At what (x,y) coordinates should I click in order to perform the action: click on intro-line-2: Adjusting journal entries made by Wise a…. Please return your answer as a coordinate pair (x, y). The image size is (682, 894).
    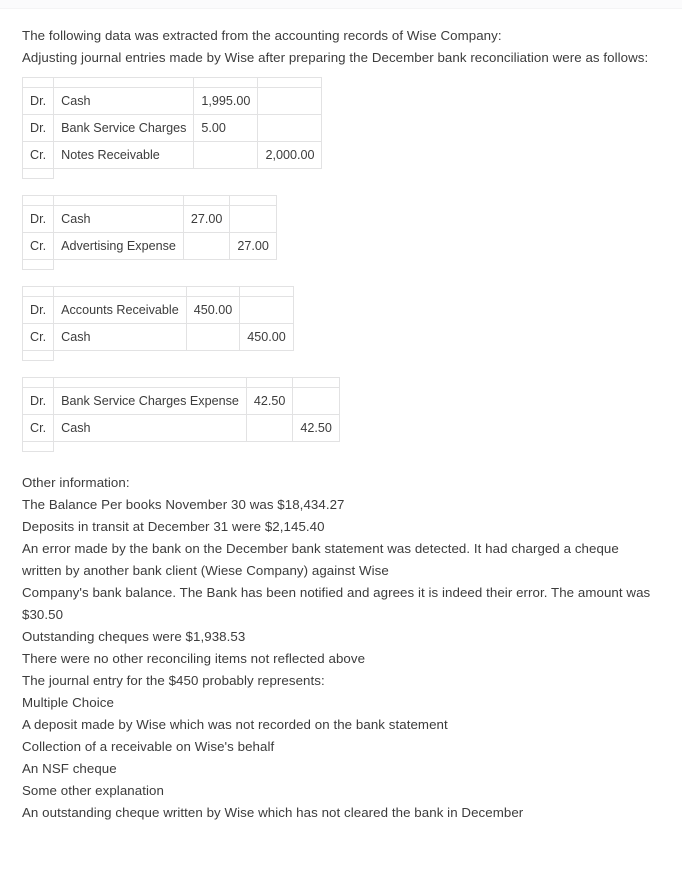
    Looking at the image, I should click on (335, 57).